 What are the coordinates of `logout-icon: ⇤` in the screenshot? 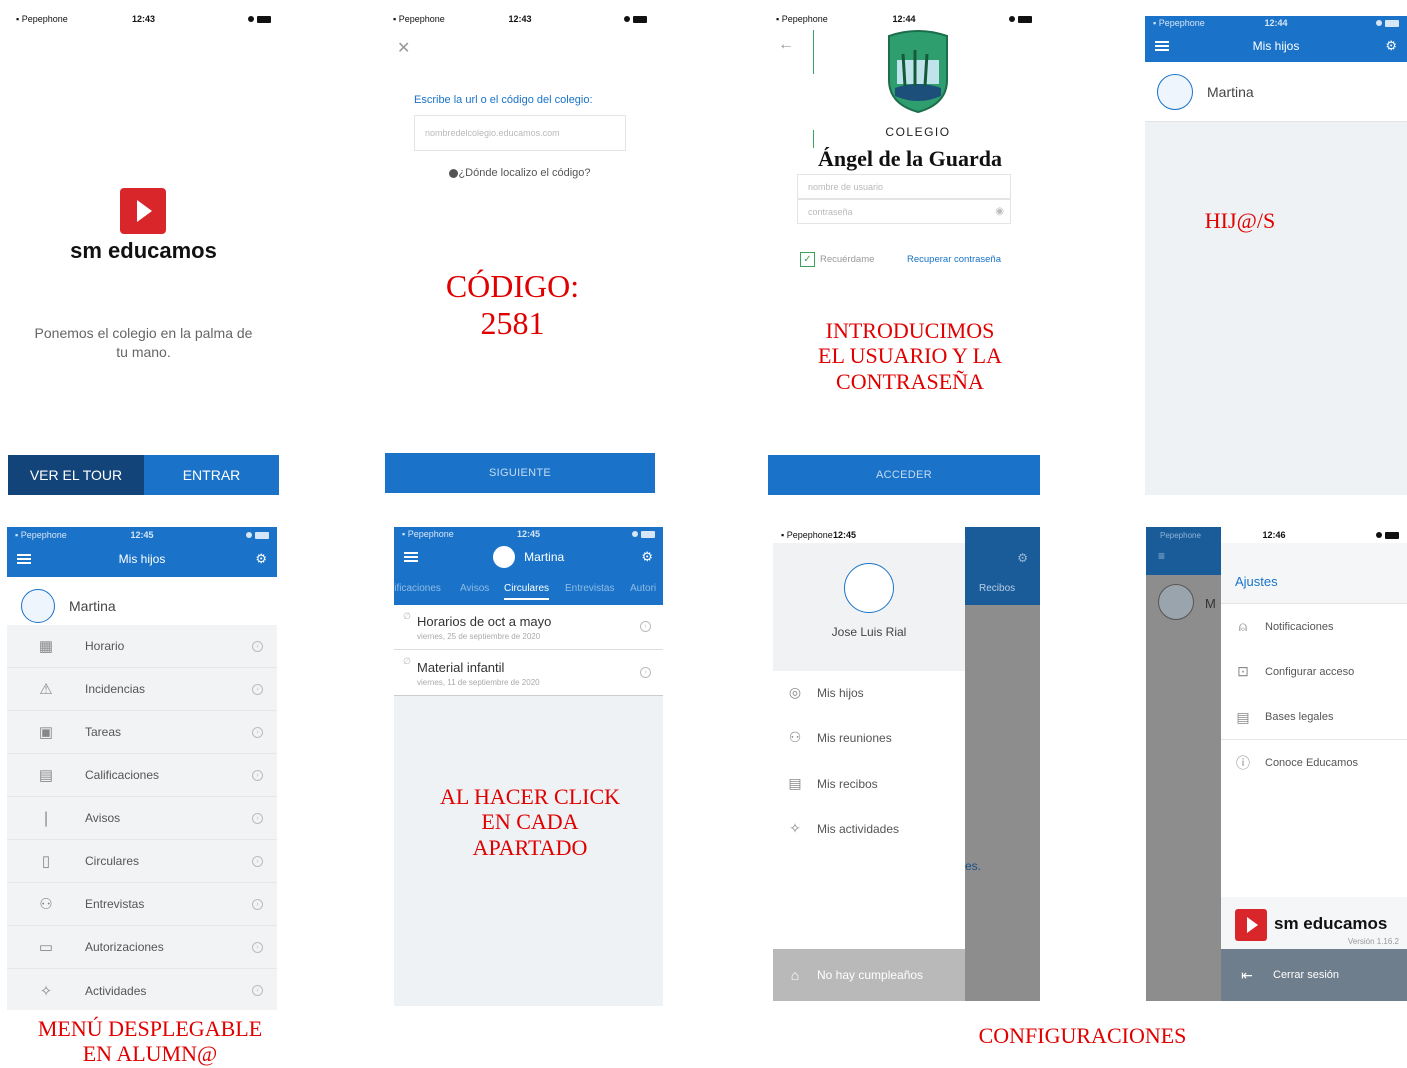 It's located at (1247, 974).